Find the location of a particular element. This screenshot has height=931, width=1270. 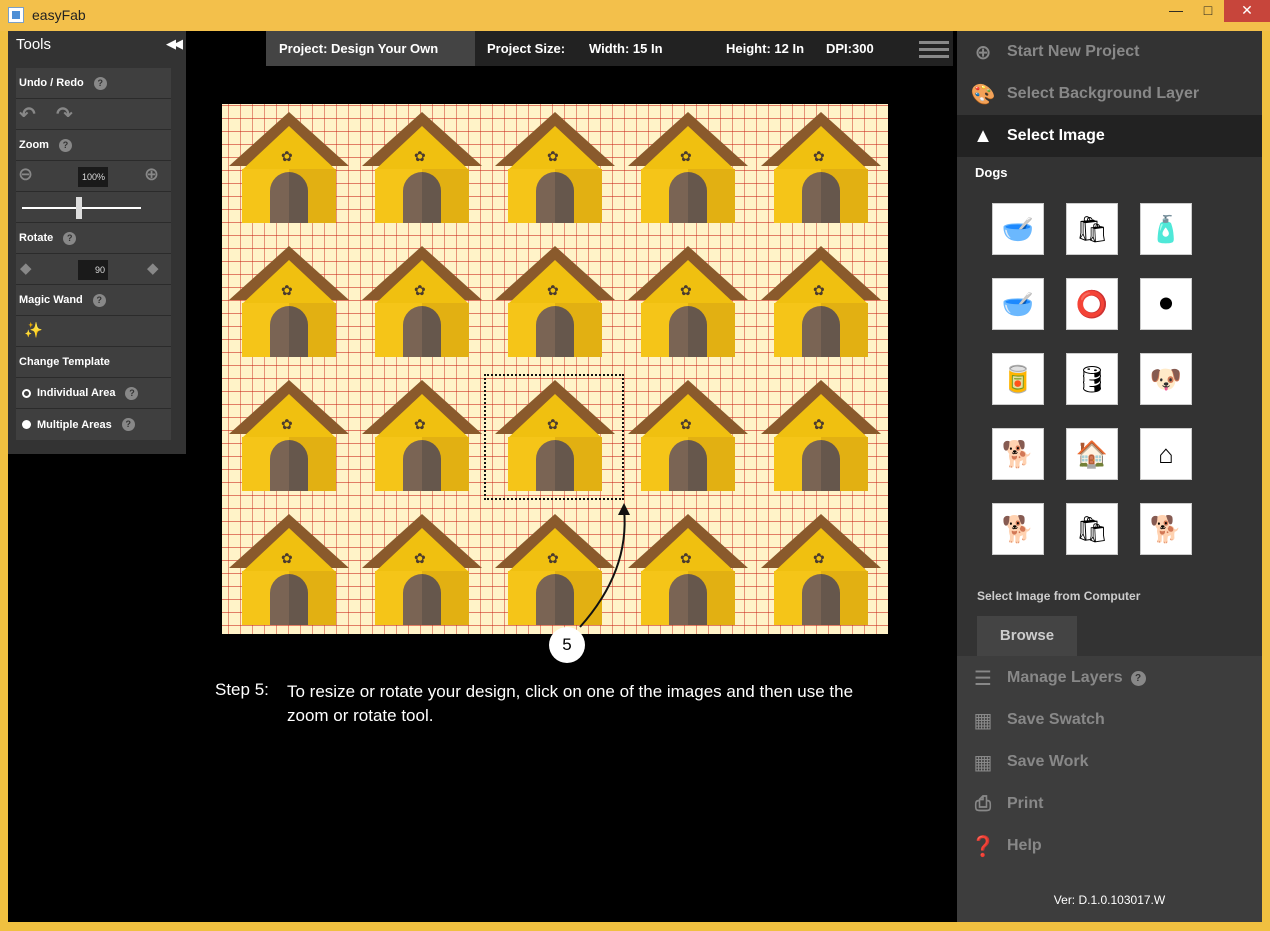

slider-thumb is located at coordinates (78, 208).